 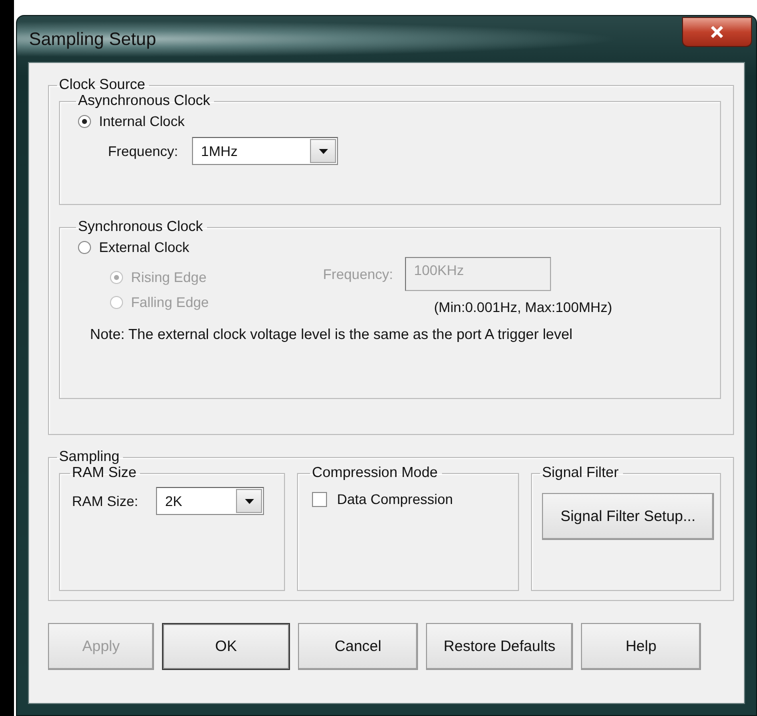 I want to click on close-button, so click(x=717, y=32).